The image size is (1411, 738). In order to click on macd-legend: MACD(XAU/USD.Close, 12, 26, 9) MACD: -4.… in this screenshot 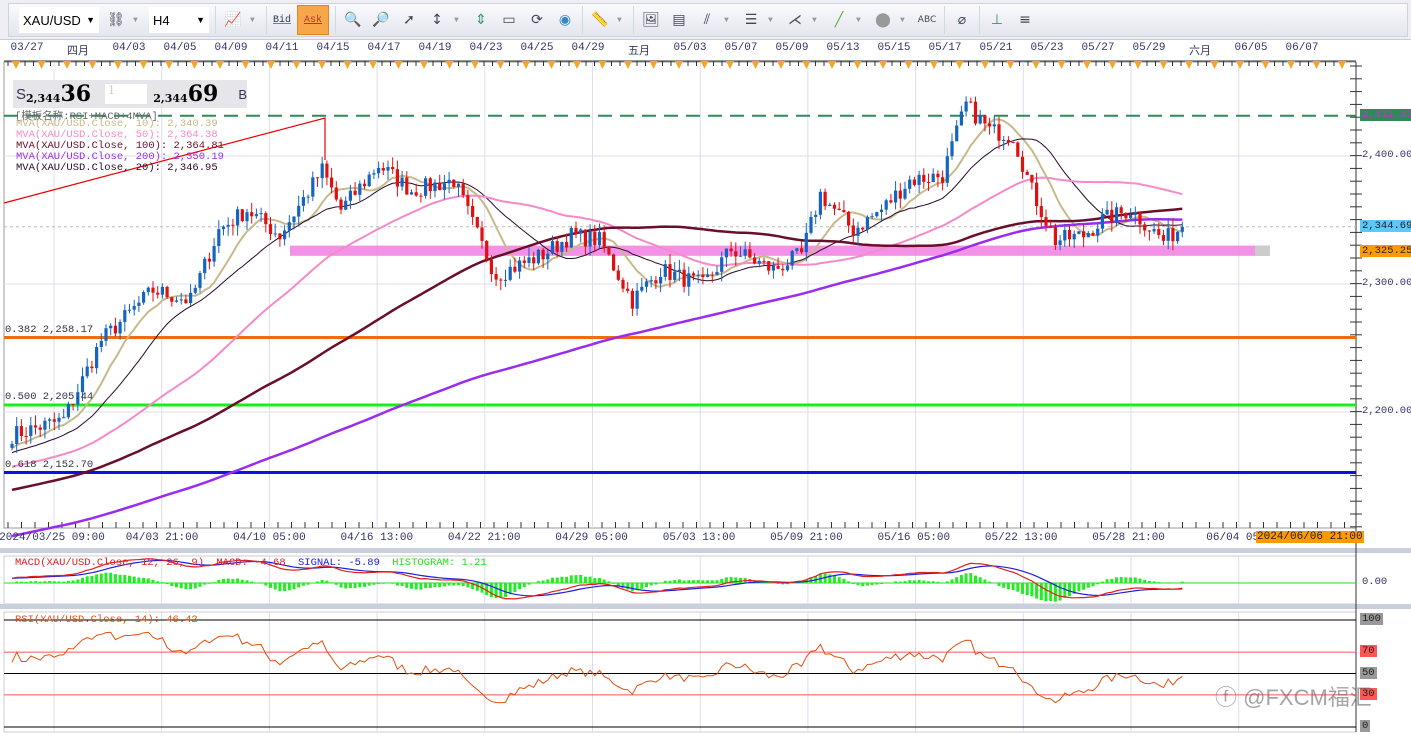, I will do `click(251, 563)`.